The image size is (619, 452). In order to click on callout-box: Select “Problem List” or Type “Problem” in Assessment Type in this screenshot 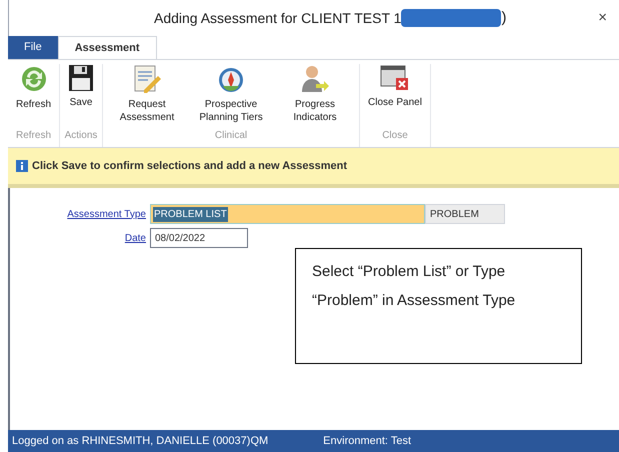, I will do `click(438, 306)`.